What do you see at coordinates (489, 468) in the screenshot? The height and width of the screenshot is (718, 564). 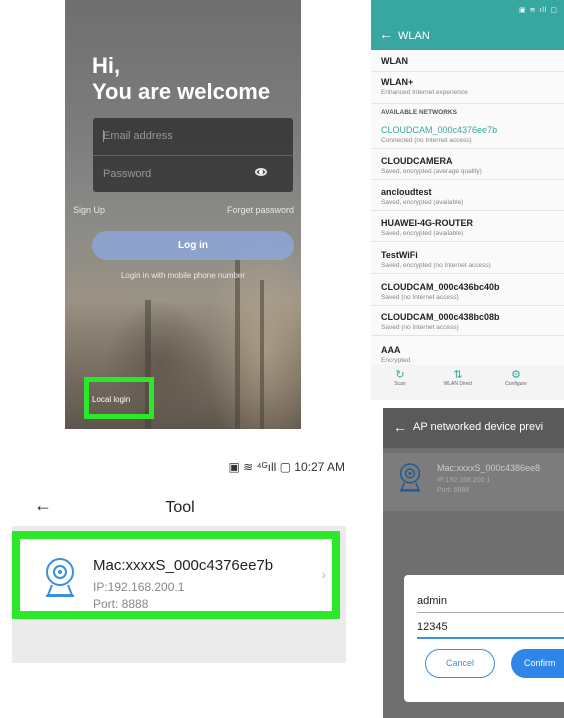 I see `device-mac: Mac:xxxxS_000c4386ee8` at bounding box center [489, 468].